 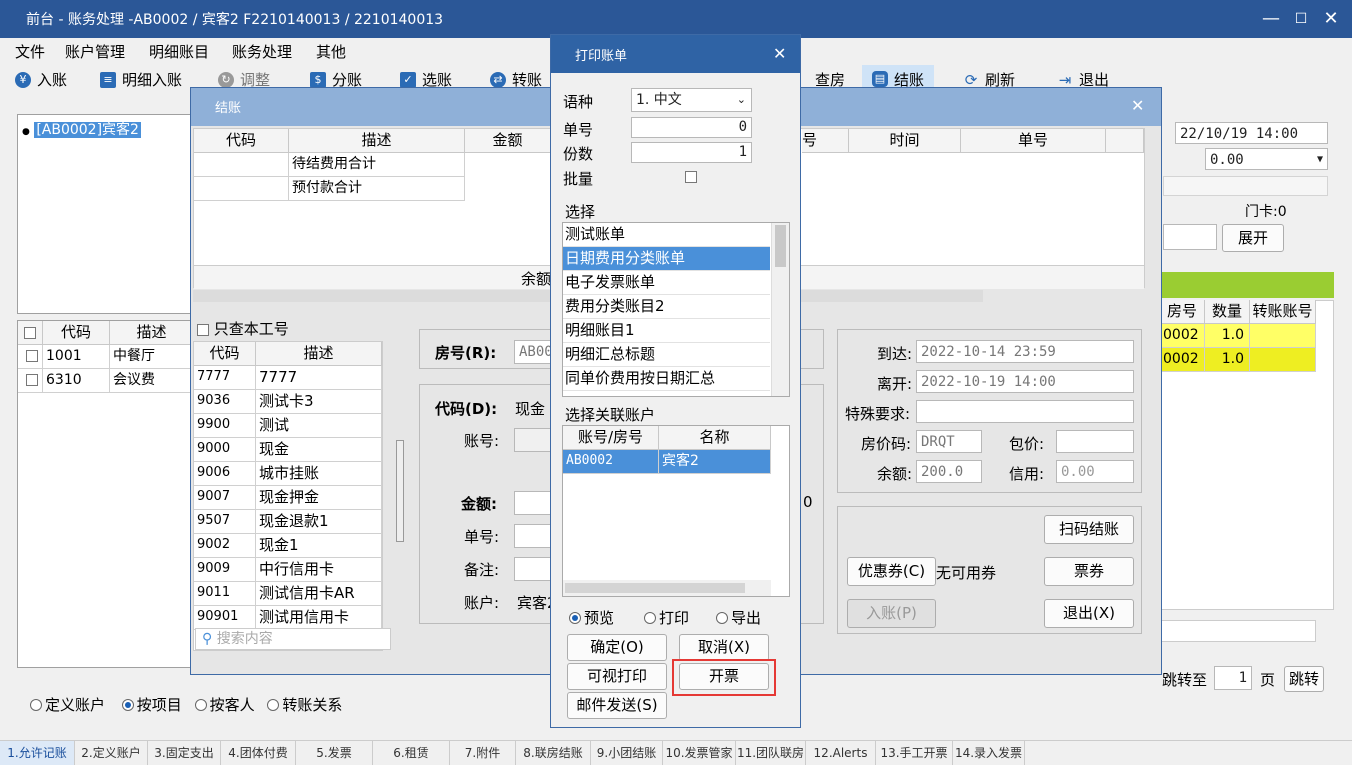 What do you see at coordinates (319, 498) in the screenshot?
I see `code-row-desc: 现金押金` at bounding box center [319, 498].